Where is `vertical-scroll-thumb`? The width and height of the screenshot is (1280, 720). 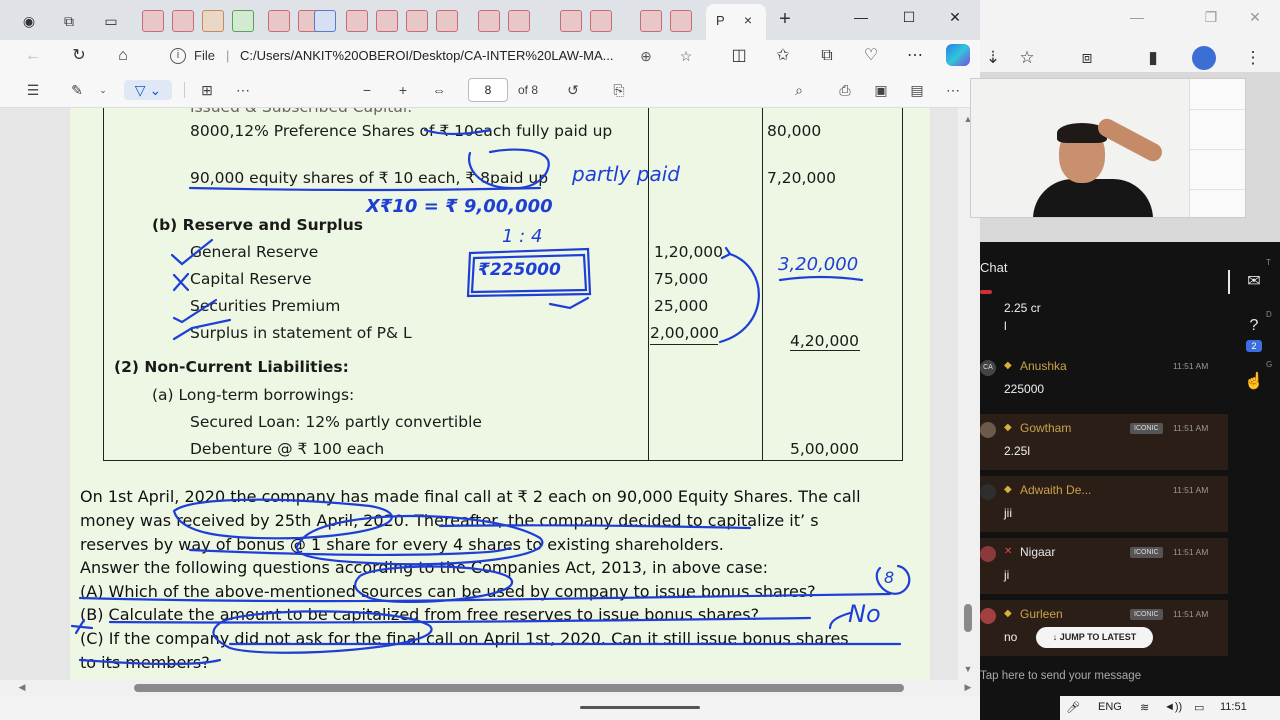
vertical-scroll-thumb is located at coordinates (968, 618).